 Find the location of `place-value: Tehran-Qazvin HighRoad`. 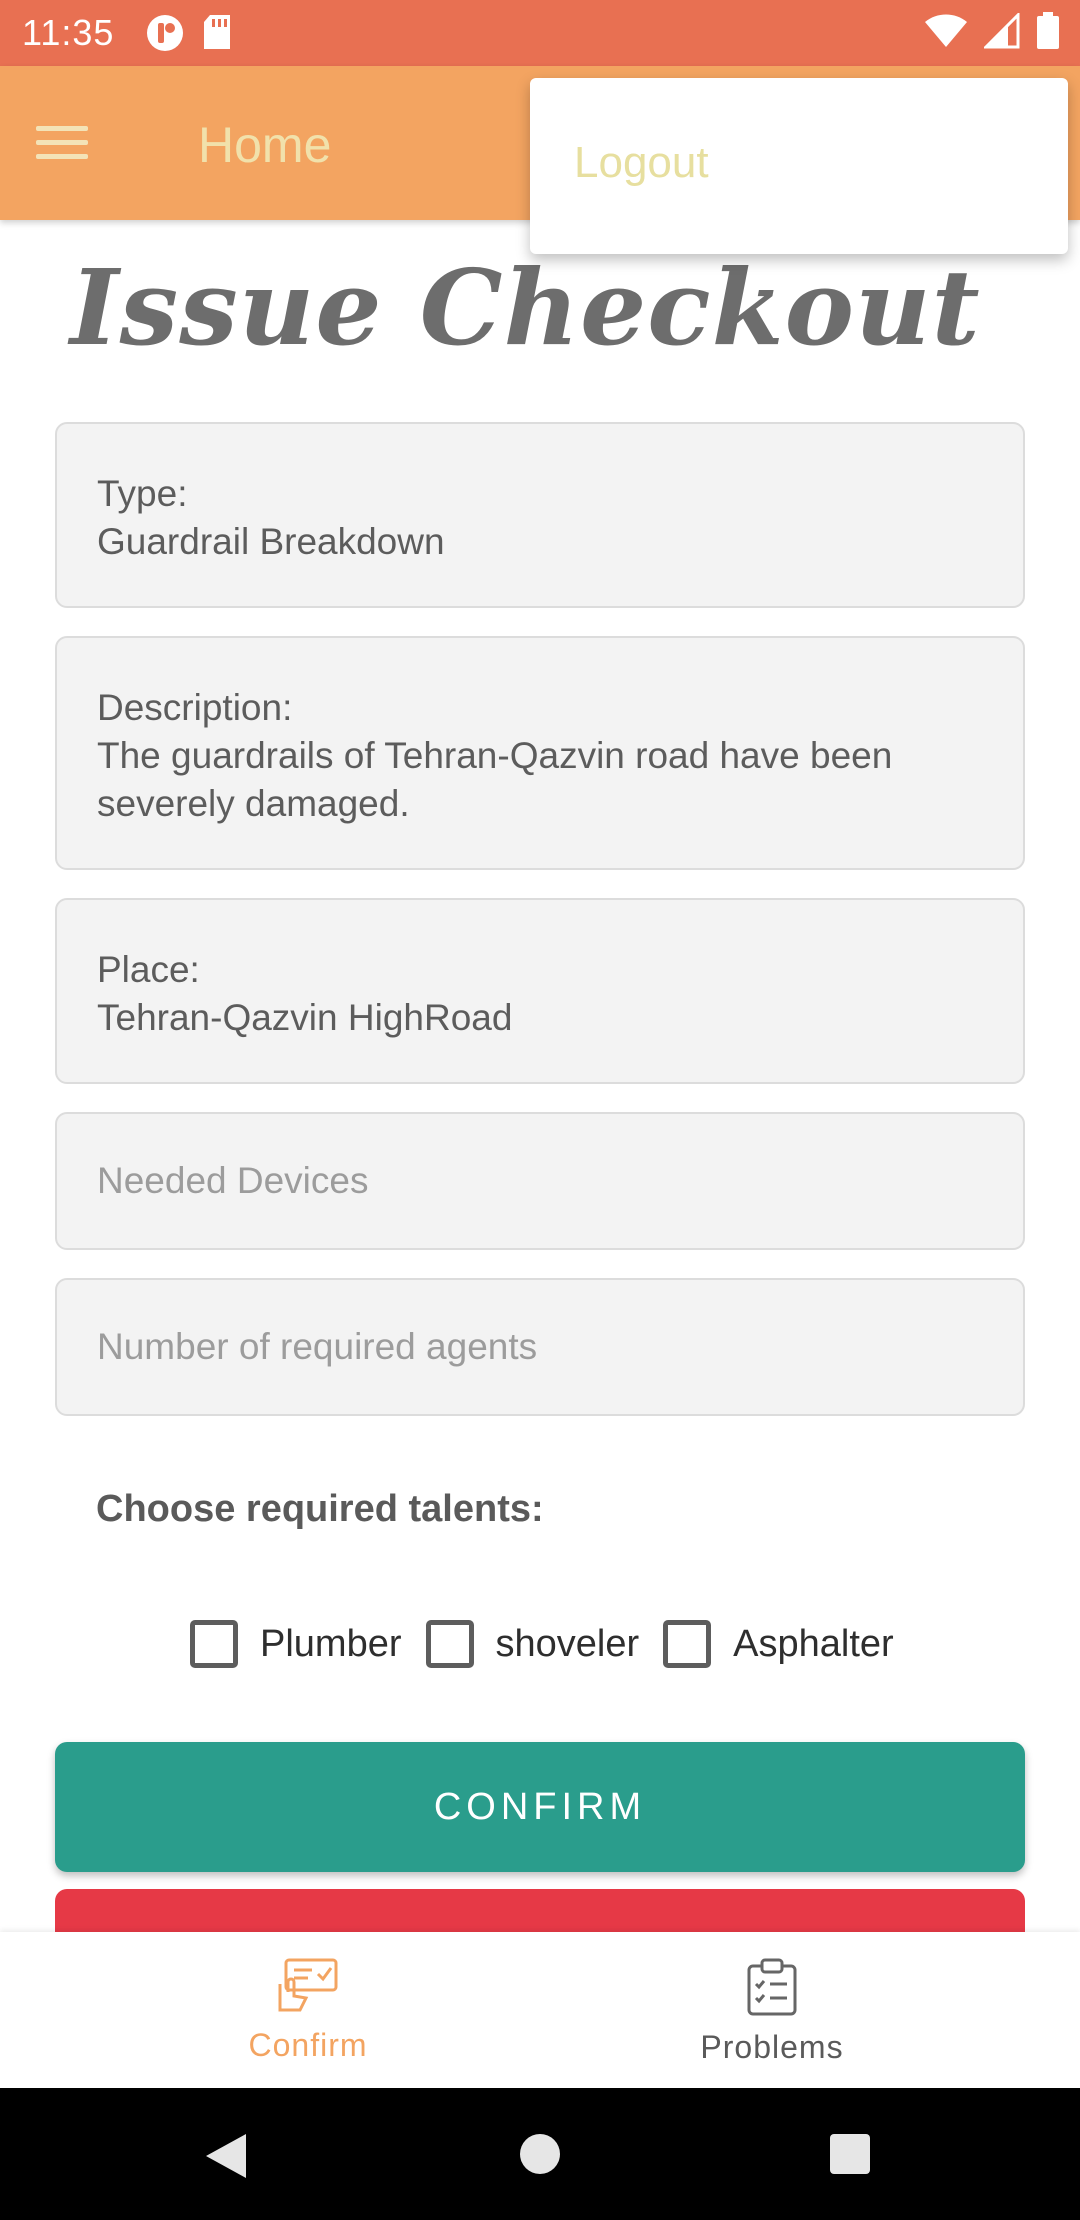

place-value: Tehran-Qazvin HighRoad is located at coordinates (305, 1017).